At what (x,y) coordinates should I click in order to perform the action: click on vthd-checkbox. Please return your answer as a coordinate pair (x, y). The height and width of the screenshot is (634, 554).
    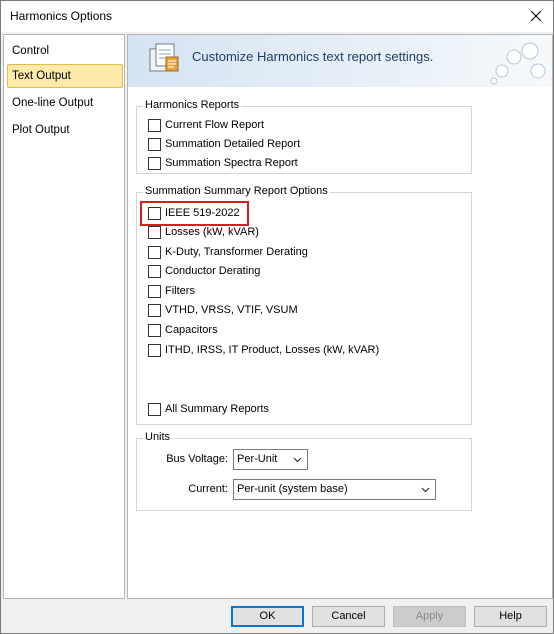
    Looking at the image, I should click on (154, 310).